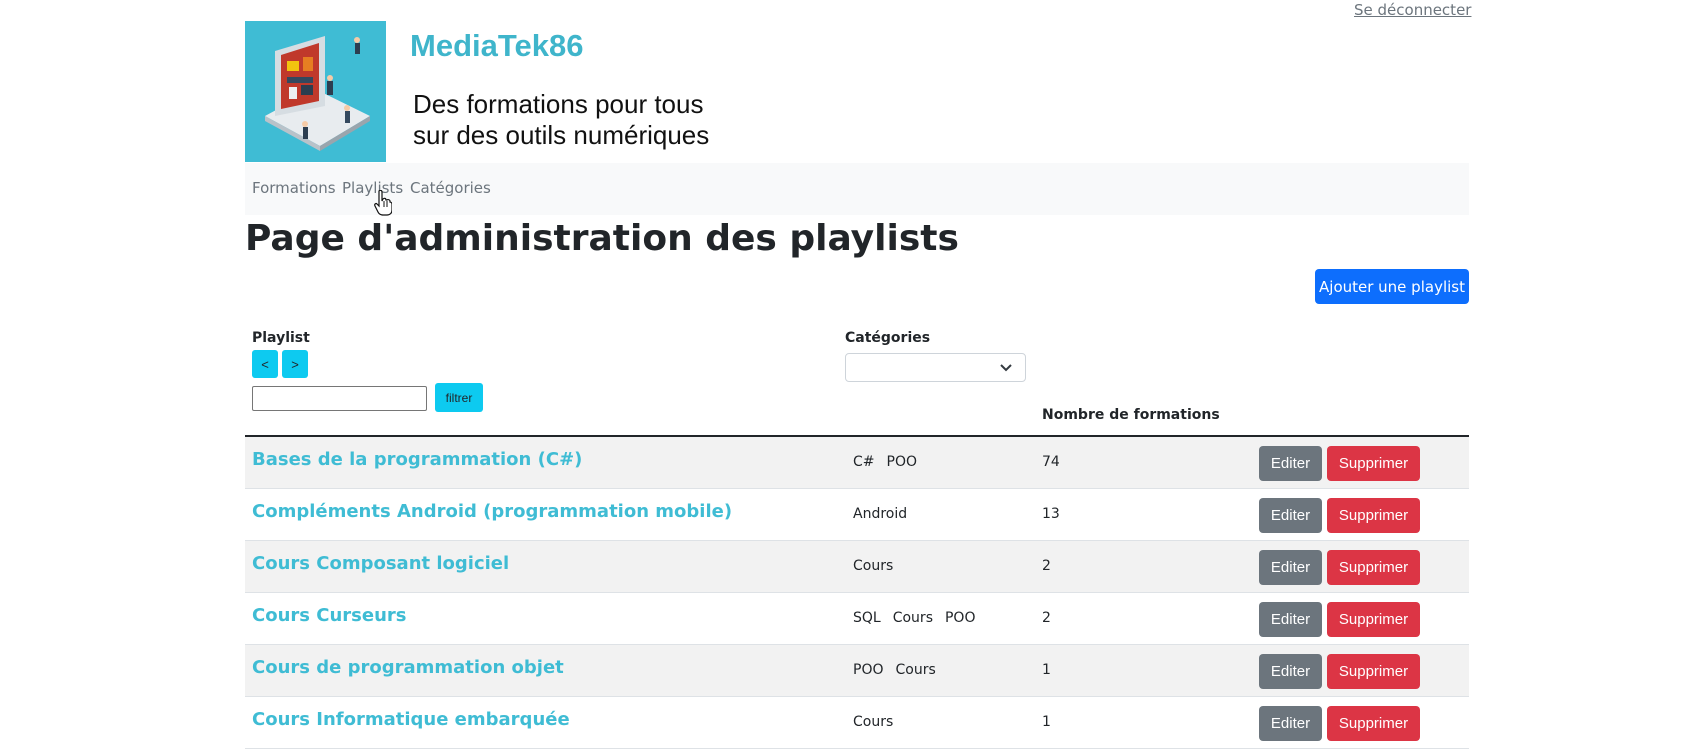 This screenshot has width=1693, height=749. What do you see at coordinates (450, 188) in the screenshot?
I see `nav-item-categories: Catégories` at bounding box center [450, 188].